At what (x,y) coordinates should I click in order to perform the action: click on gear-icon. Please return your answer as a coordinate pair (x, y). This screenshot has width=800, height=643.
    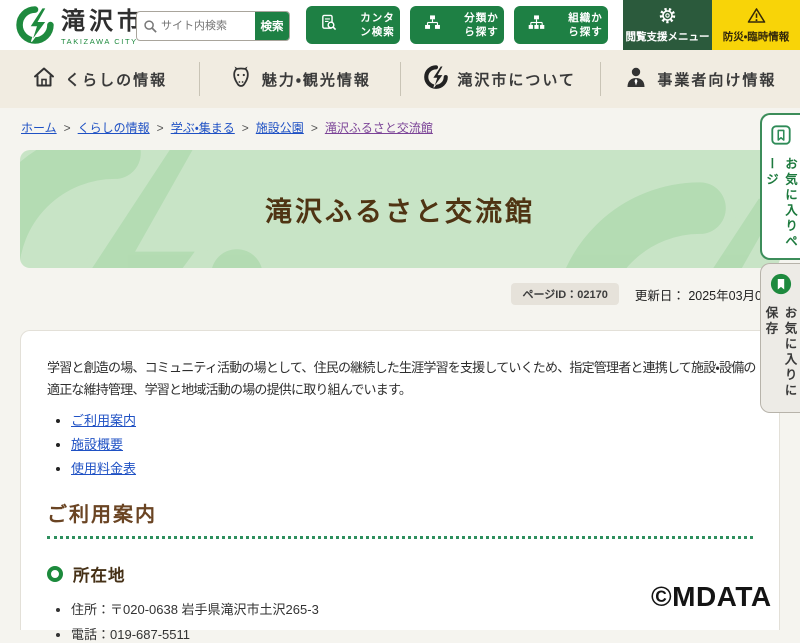
    Looking at the image, I should click on (667, 17).